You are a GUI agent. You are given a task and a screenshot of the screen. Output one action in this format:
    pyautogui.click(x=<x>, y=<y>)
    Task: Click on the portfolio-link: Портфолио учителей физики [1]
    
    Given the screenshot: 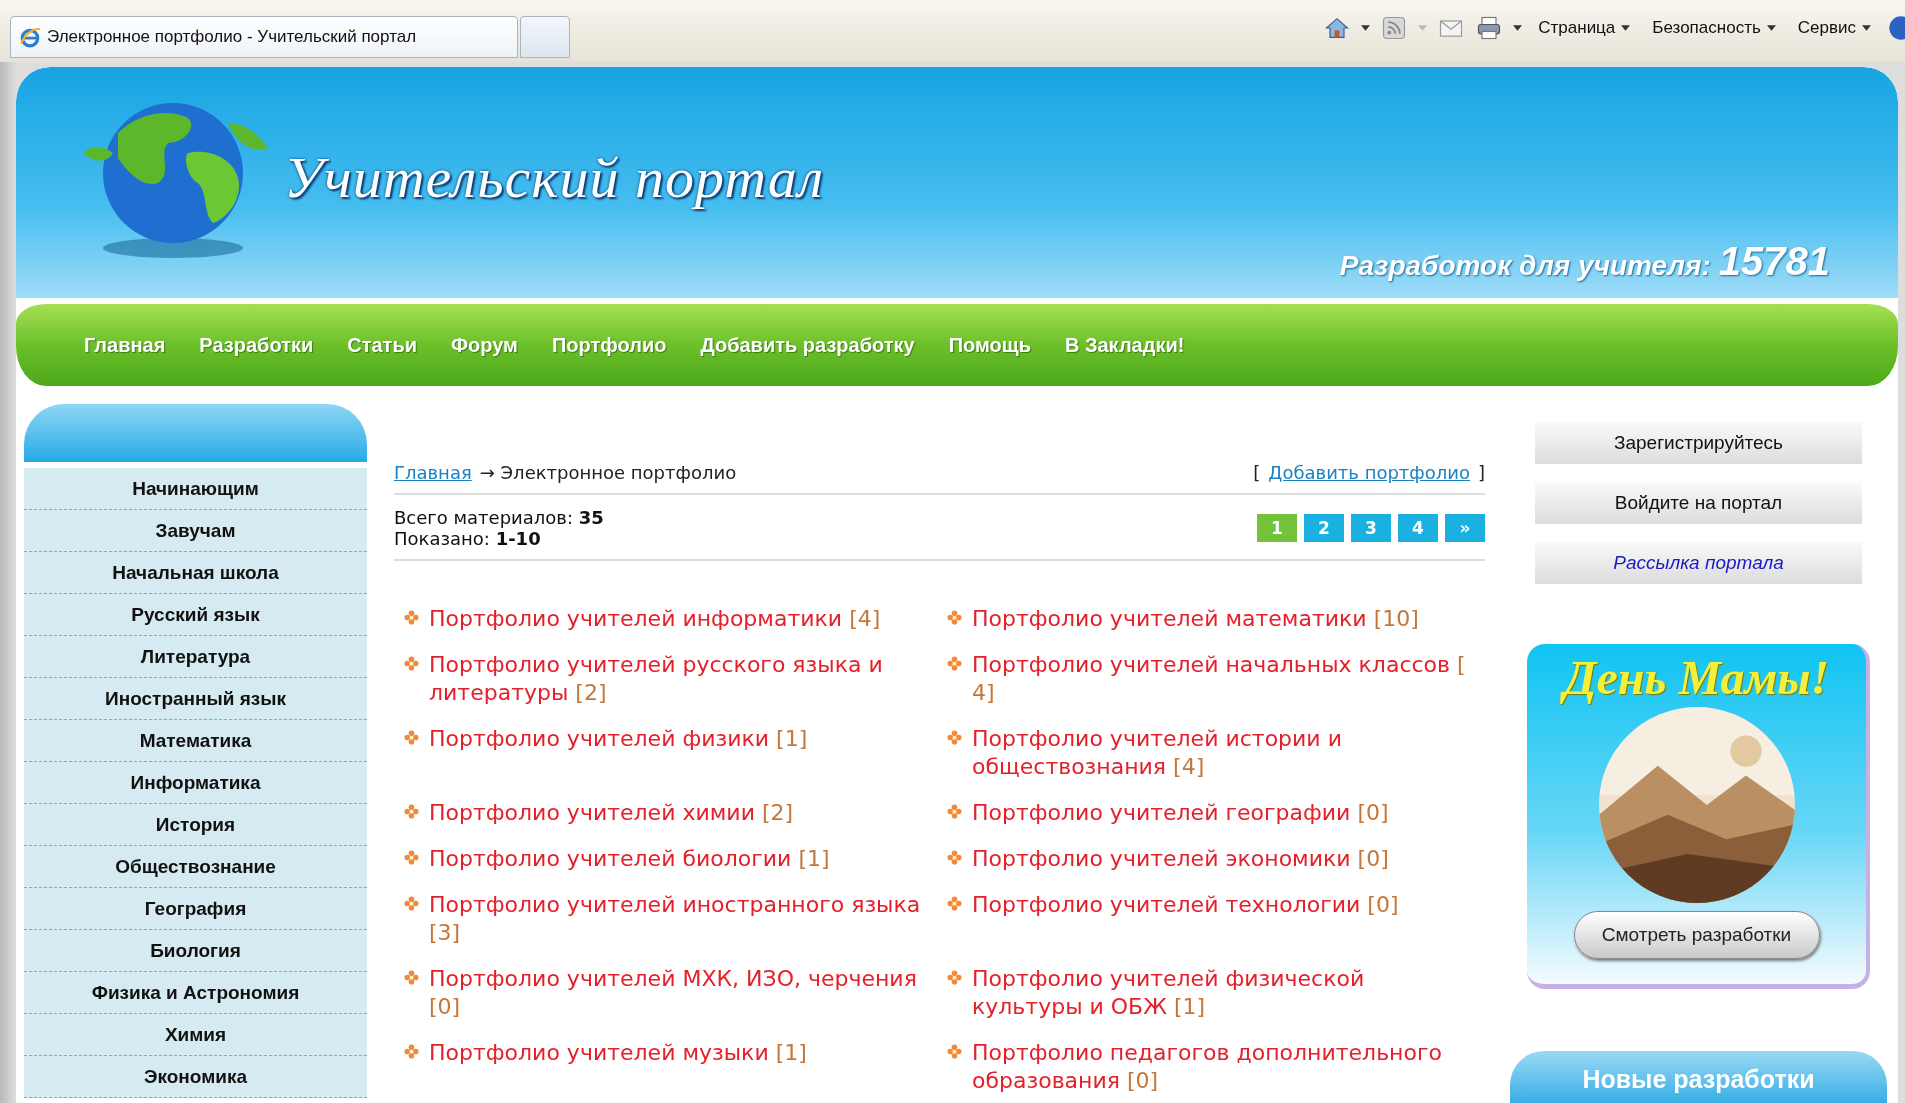 What is the action you would take?
    pyautogui.click(x=681, y=739)
    